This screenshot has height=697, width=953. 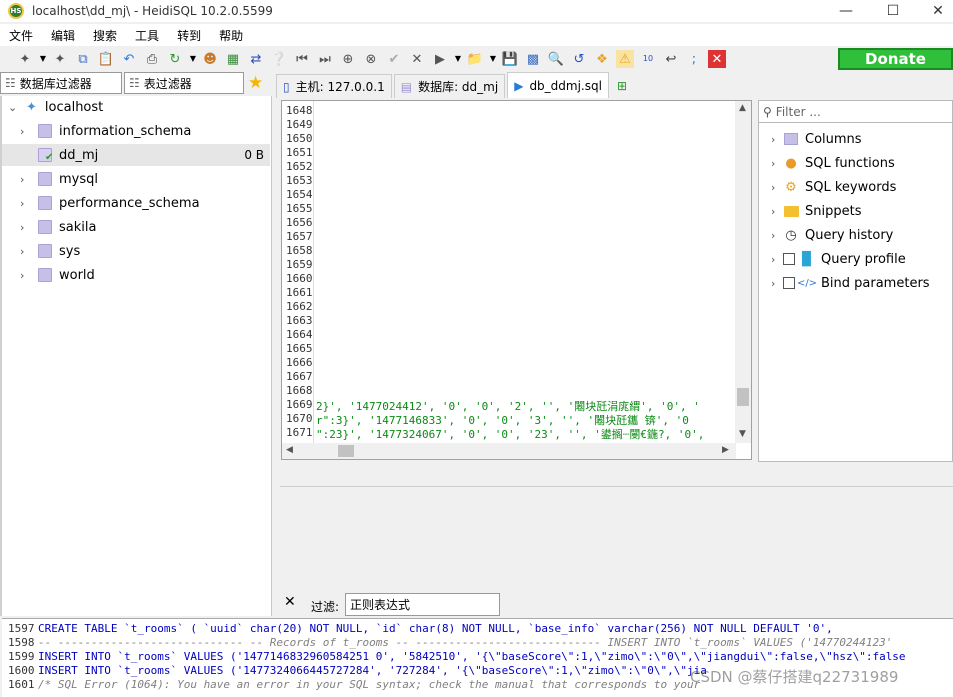 I want to click on find-icon: 🔍, so click(x=556, y=59).